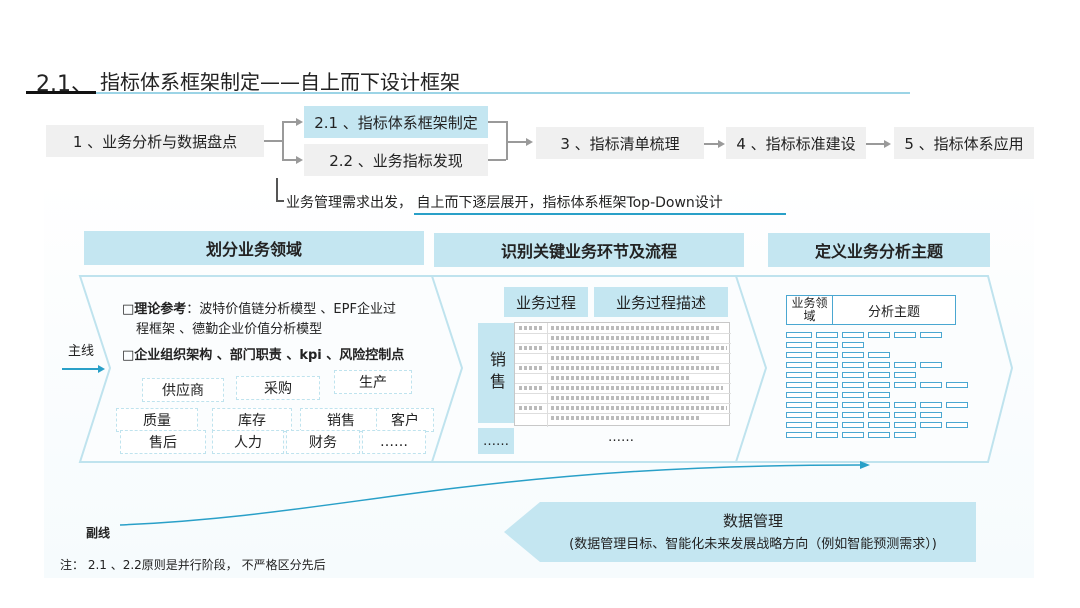 Image resolution: width=1080 pixels, height=608 pixels. I want to click on stage-1-label: 1 、业务分析与数据盘点, so click(155, 141).